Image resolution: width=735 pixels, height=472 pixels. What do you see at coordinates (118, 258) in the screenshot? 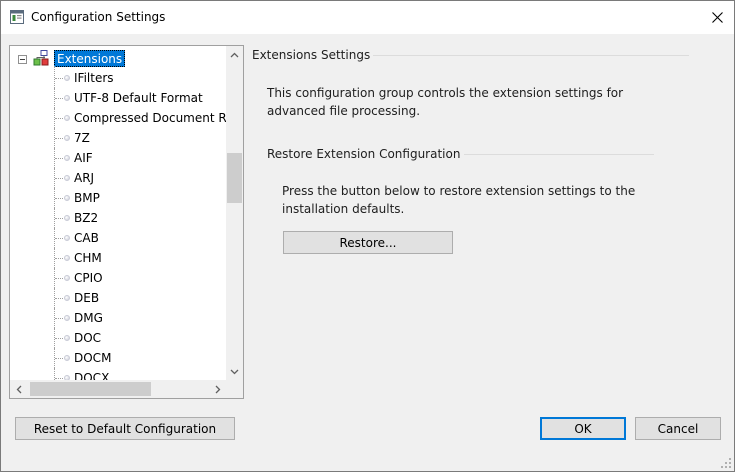
I see `tree-item: CHM` at bounding box center [118, 258].